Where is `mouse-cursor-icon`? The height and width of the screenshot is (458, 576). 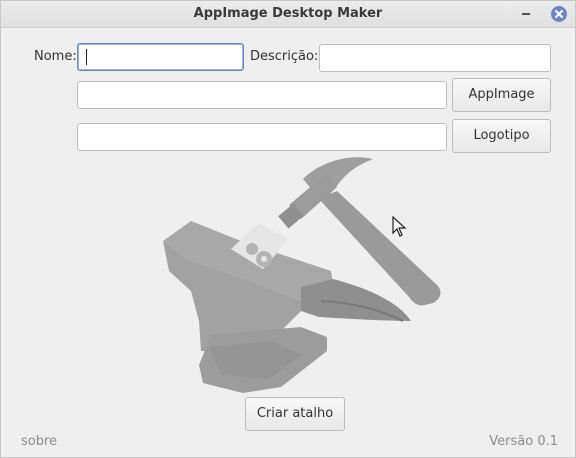
mouse-cursor-icon is located at coordinates (399, 226).